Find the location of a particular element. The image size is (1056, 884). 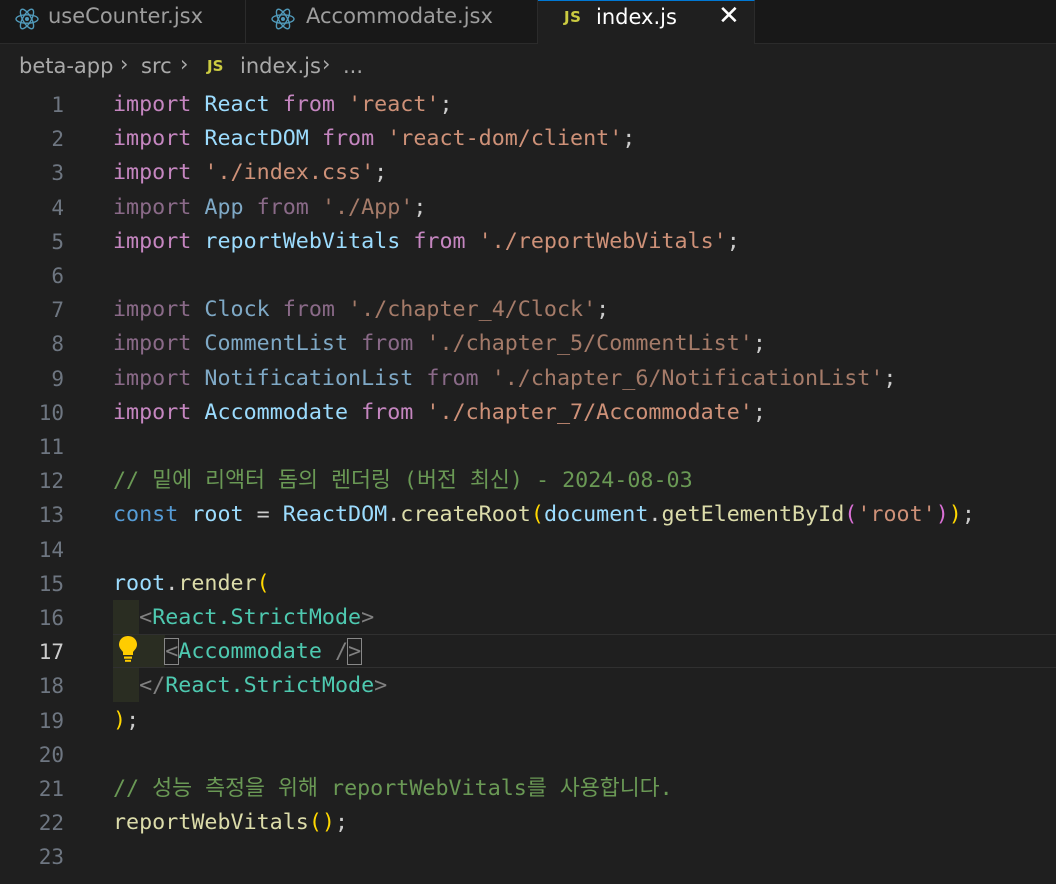

code-token: 'react-dom/client' is located at coordinates (505, 139).